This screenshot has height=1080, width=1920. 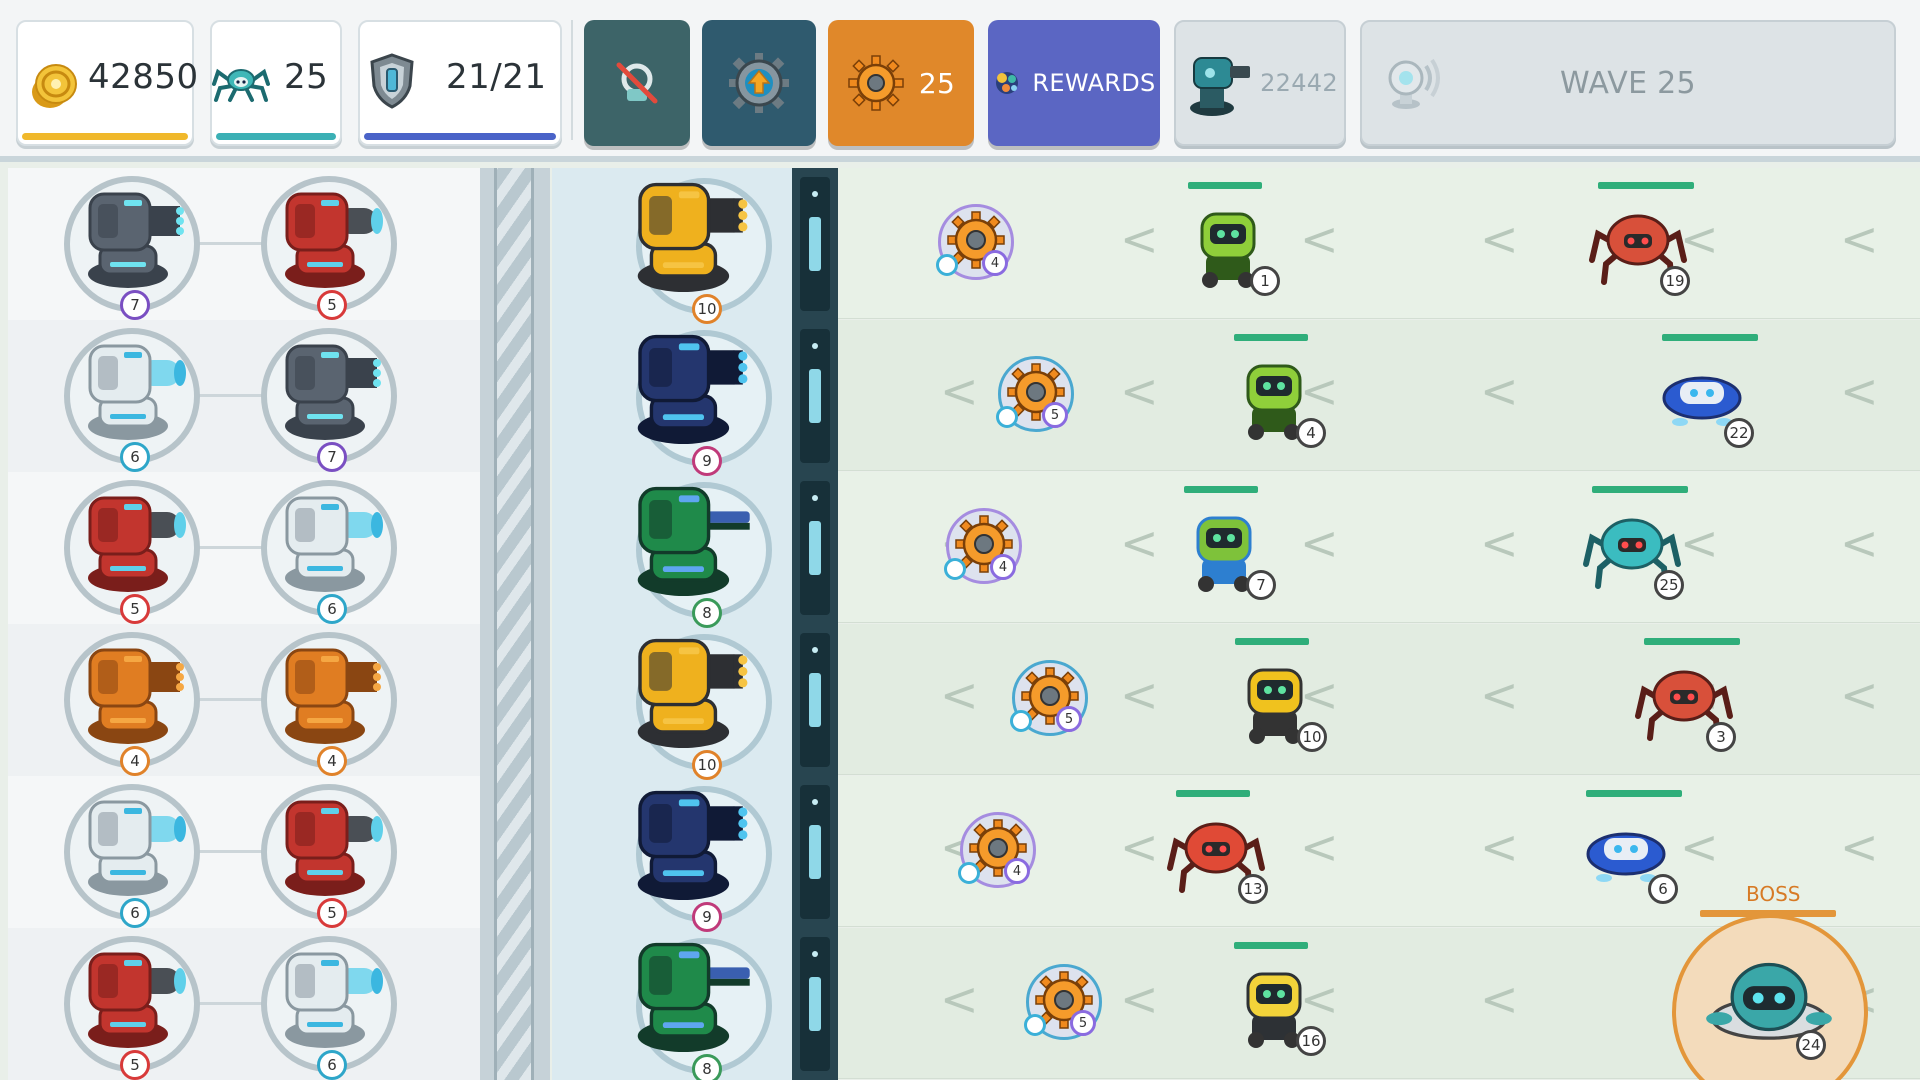 What do you see at coordinates (276, 83) in the screenshot?
I see `spider-counter: 25` at bounding box center [276, 83].